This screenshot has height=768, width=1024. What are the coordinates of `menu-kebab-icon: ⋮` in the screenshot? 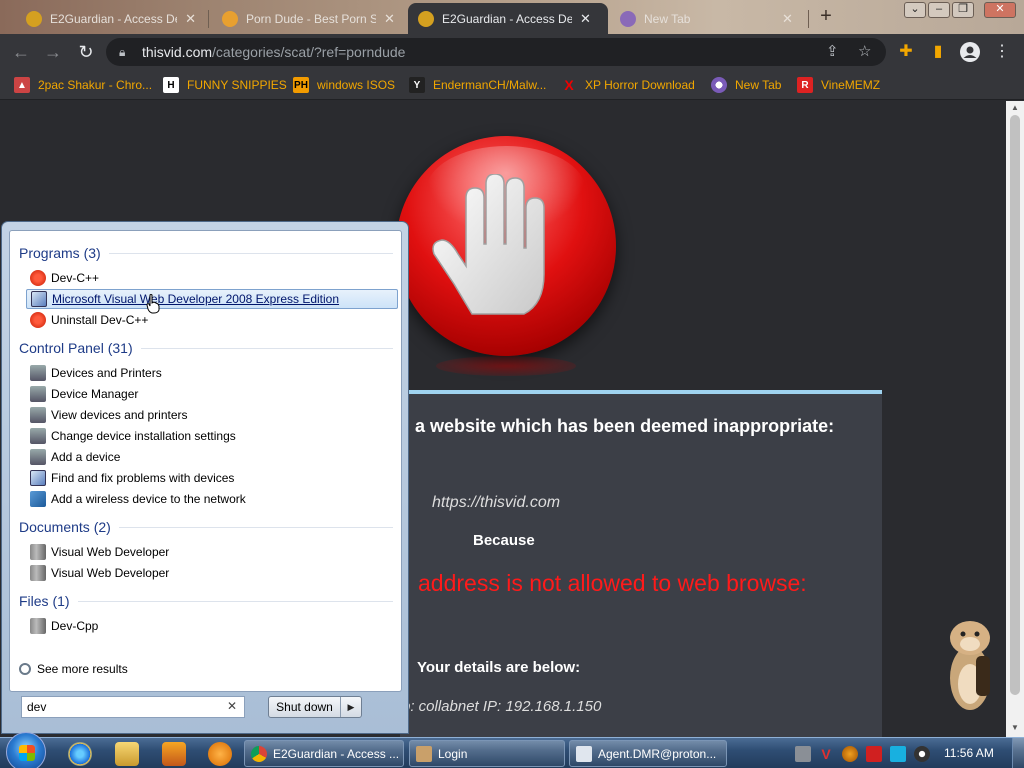 It's located at (1002, 53).